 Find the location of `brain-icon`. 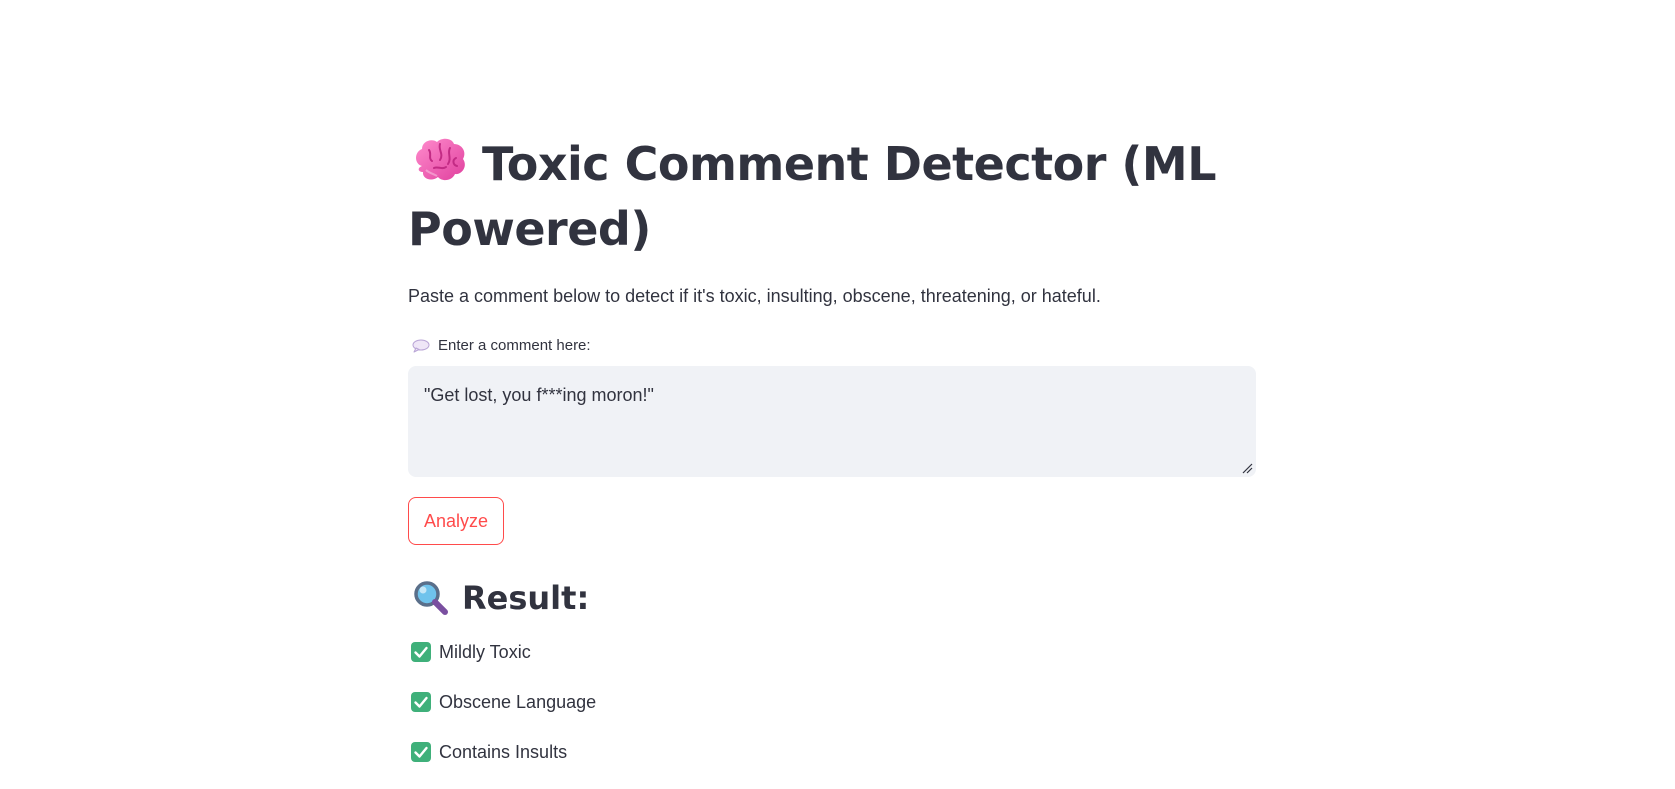

brain-icon is located at coordinates (440, 159).